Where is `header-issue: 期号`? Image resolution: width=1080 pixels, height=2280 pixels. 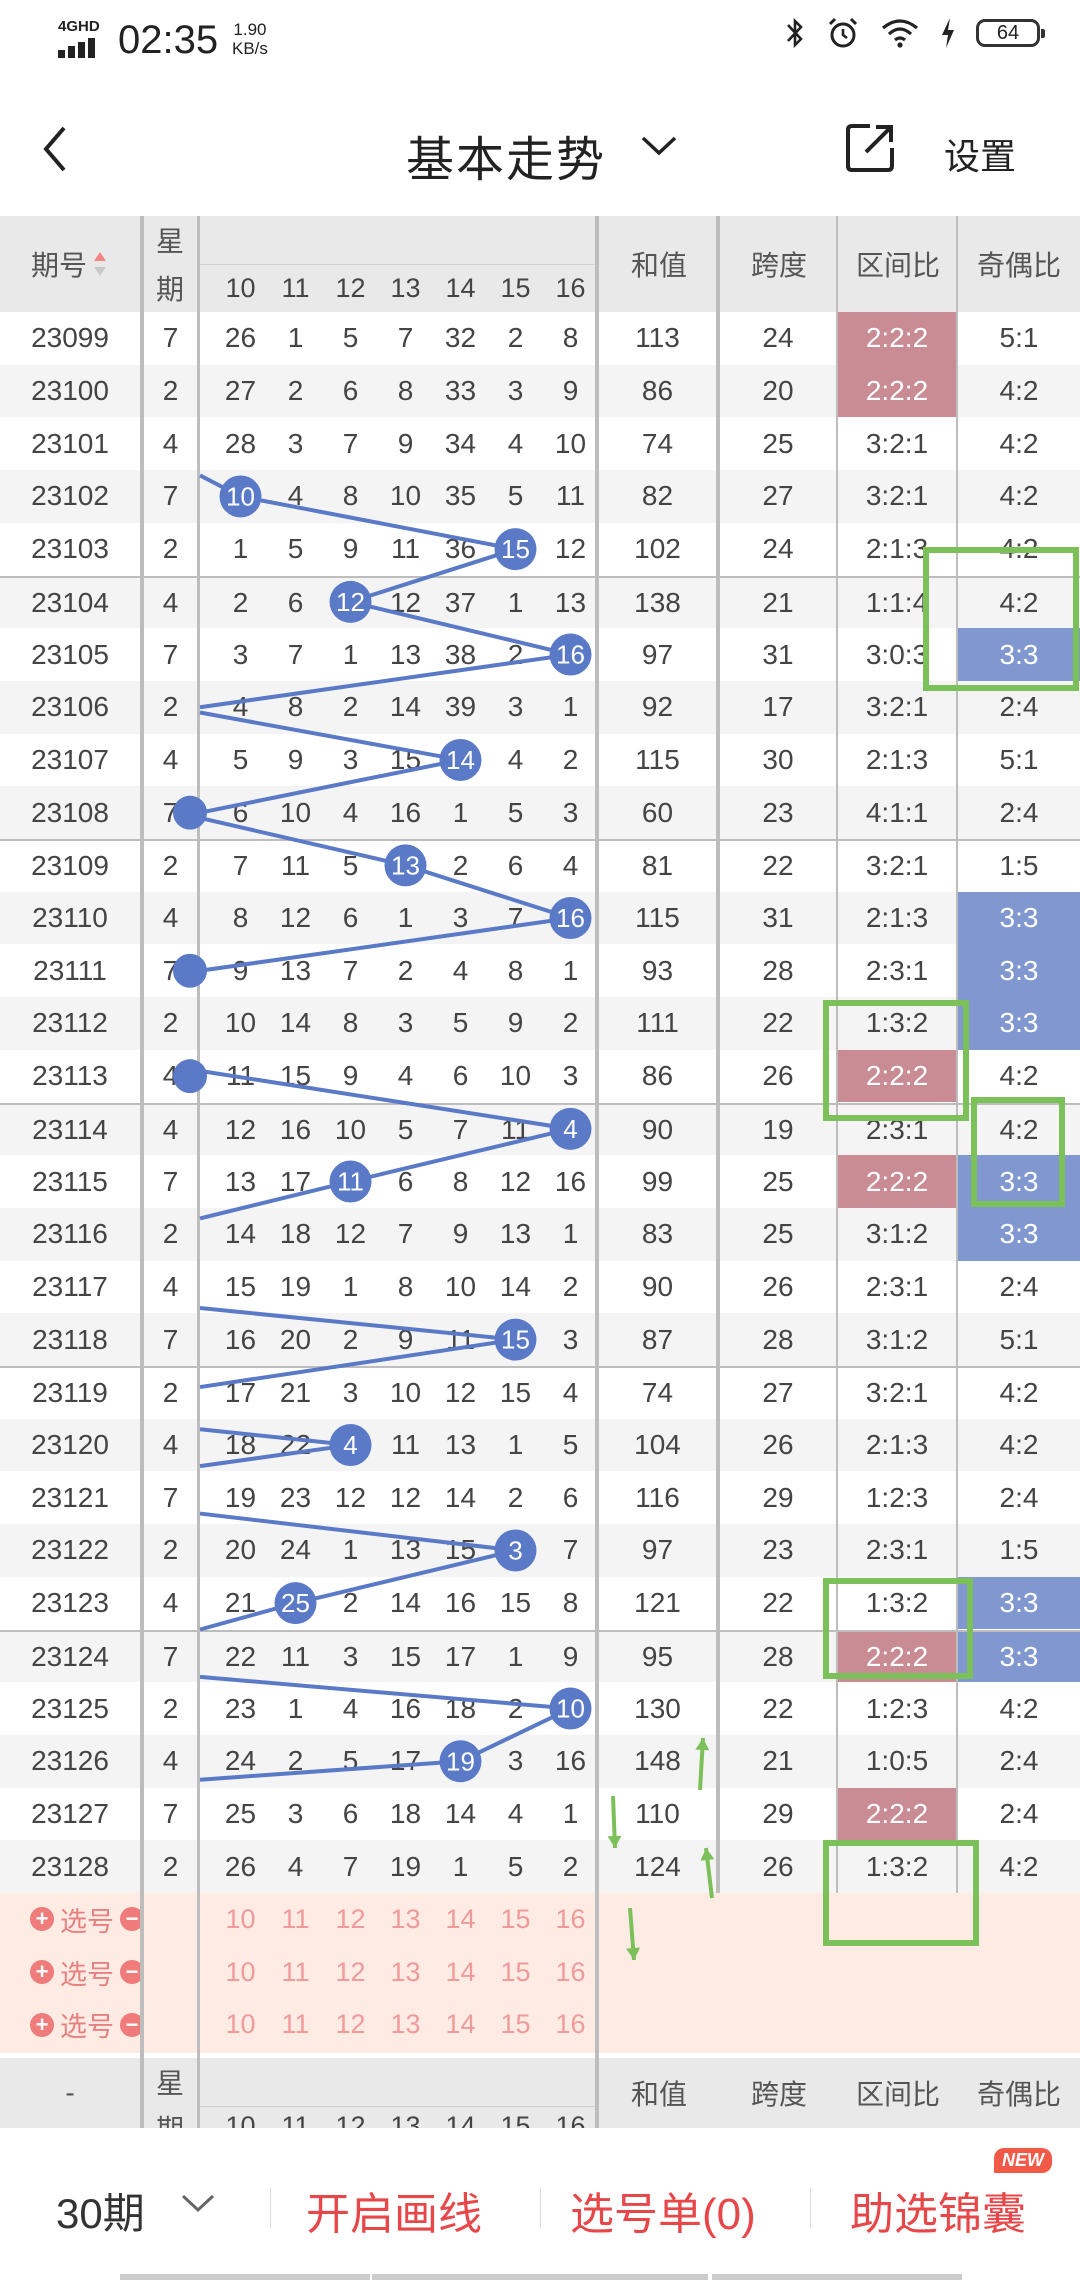 header-issue: 期号 is located at coordinates (70, 264).